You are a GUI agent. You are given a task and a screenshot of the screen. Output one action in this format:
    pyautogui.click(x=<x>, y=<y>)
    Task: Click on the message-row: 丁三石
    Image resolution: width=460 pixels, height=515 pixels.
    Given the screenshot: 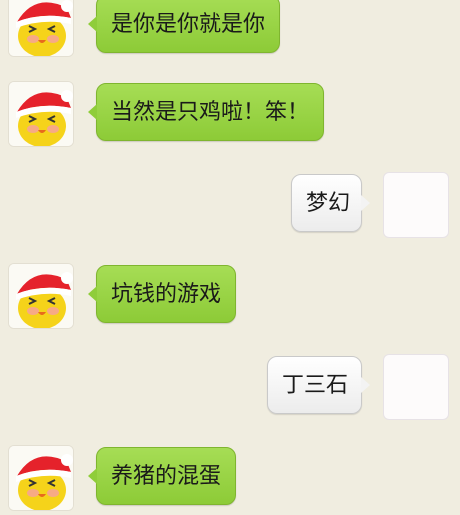 What is the action you would take?
    pyautogui.click(x=230, y=389)
    